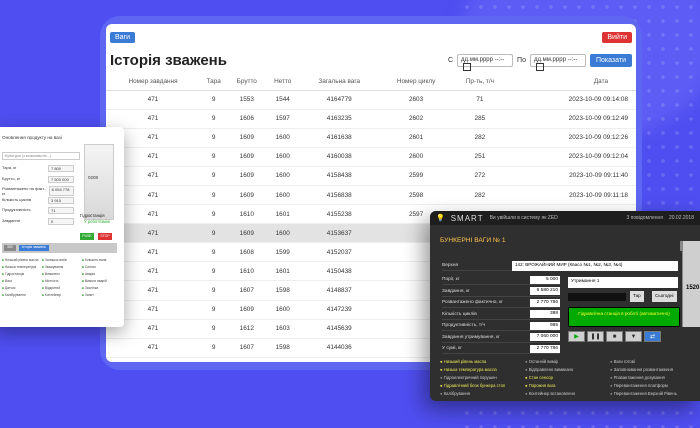 The height and width of the screenshot is (428, 700). What do you see at coordinates (545, 314) in the screenshot?
I see `scale-field-value: 398` at bounding box center [545, 314].